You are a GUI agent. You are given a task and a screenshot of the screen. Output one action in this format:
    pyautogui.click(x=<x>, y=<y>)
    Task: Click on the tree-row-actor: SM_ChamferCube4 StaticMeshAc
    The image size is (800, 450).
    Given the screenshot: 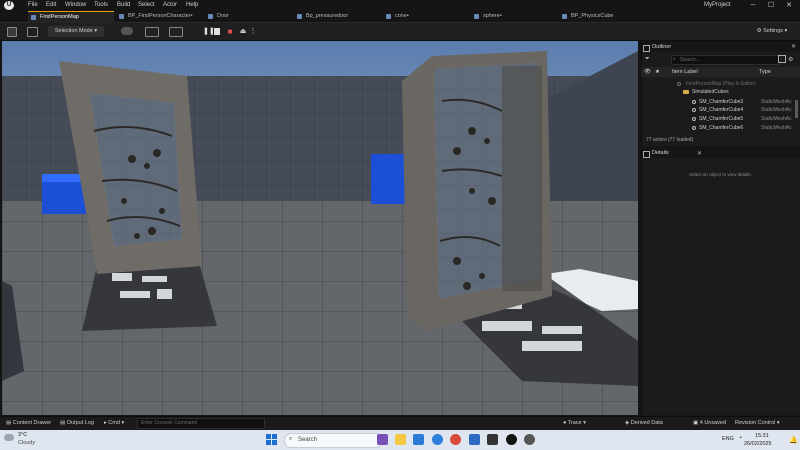 What is the action you would take?
    pyautogui.click(x=720, y=110)
    